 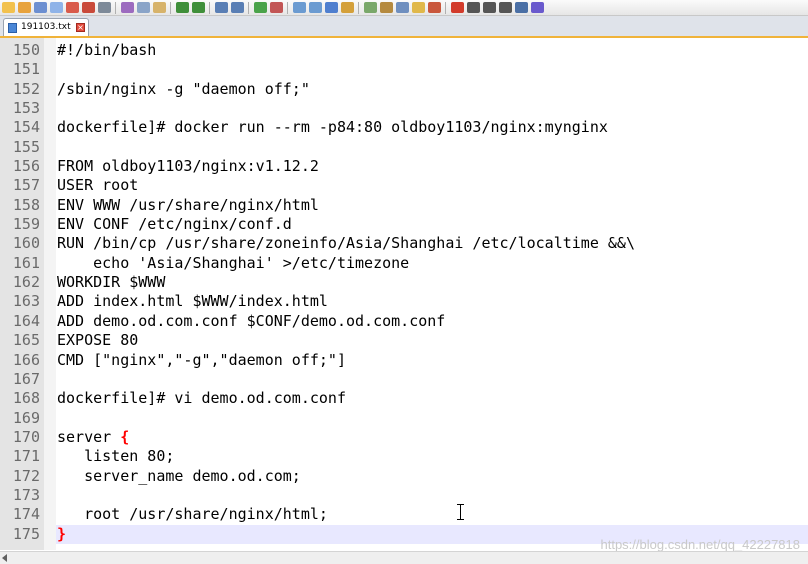 What do you see at coordinates (432, 456) in the screenshot?
I see `line-content: listen 80;` at bounding box center [432, 456].